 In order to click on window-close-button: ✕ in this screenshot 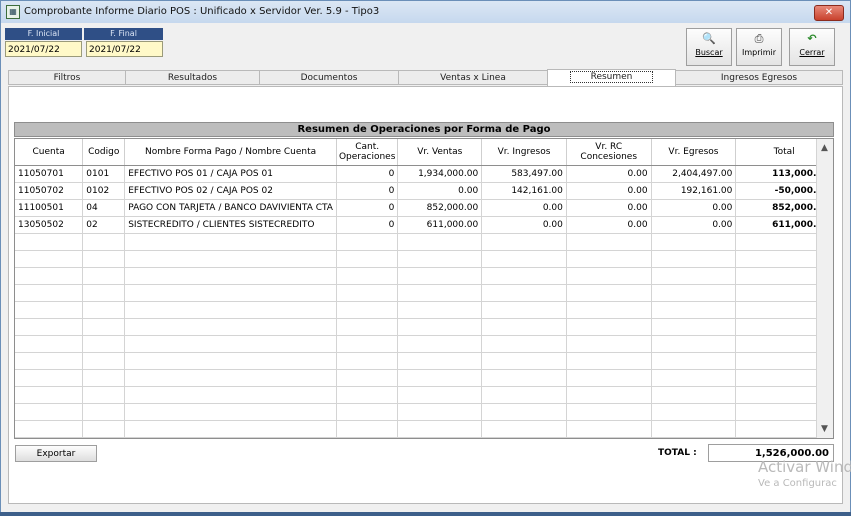, I will do `click(829, 13)`.